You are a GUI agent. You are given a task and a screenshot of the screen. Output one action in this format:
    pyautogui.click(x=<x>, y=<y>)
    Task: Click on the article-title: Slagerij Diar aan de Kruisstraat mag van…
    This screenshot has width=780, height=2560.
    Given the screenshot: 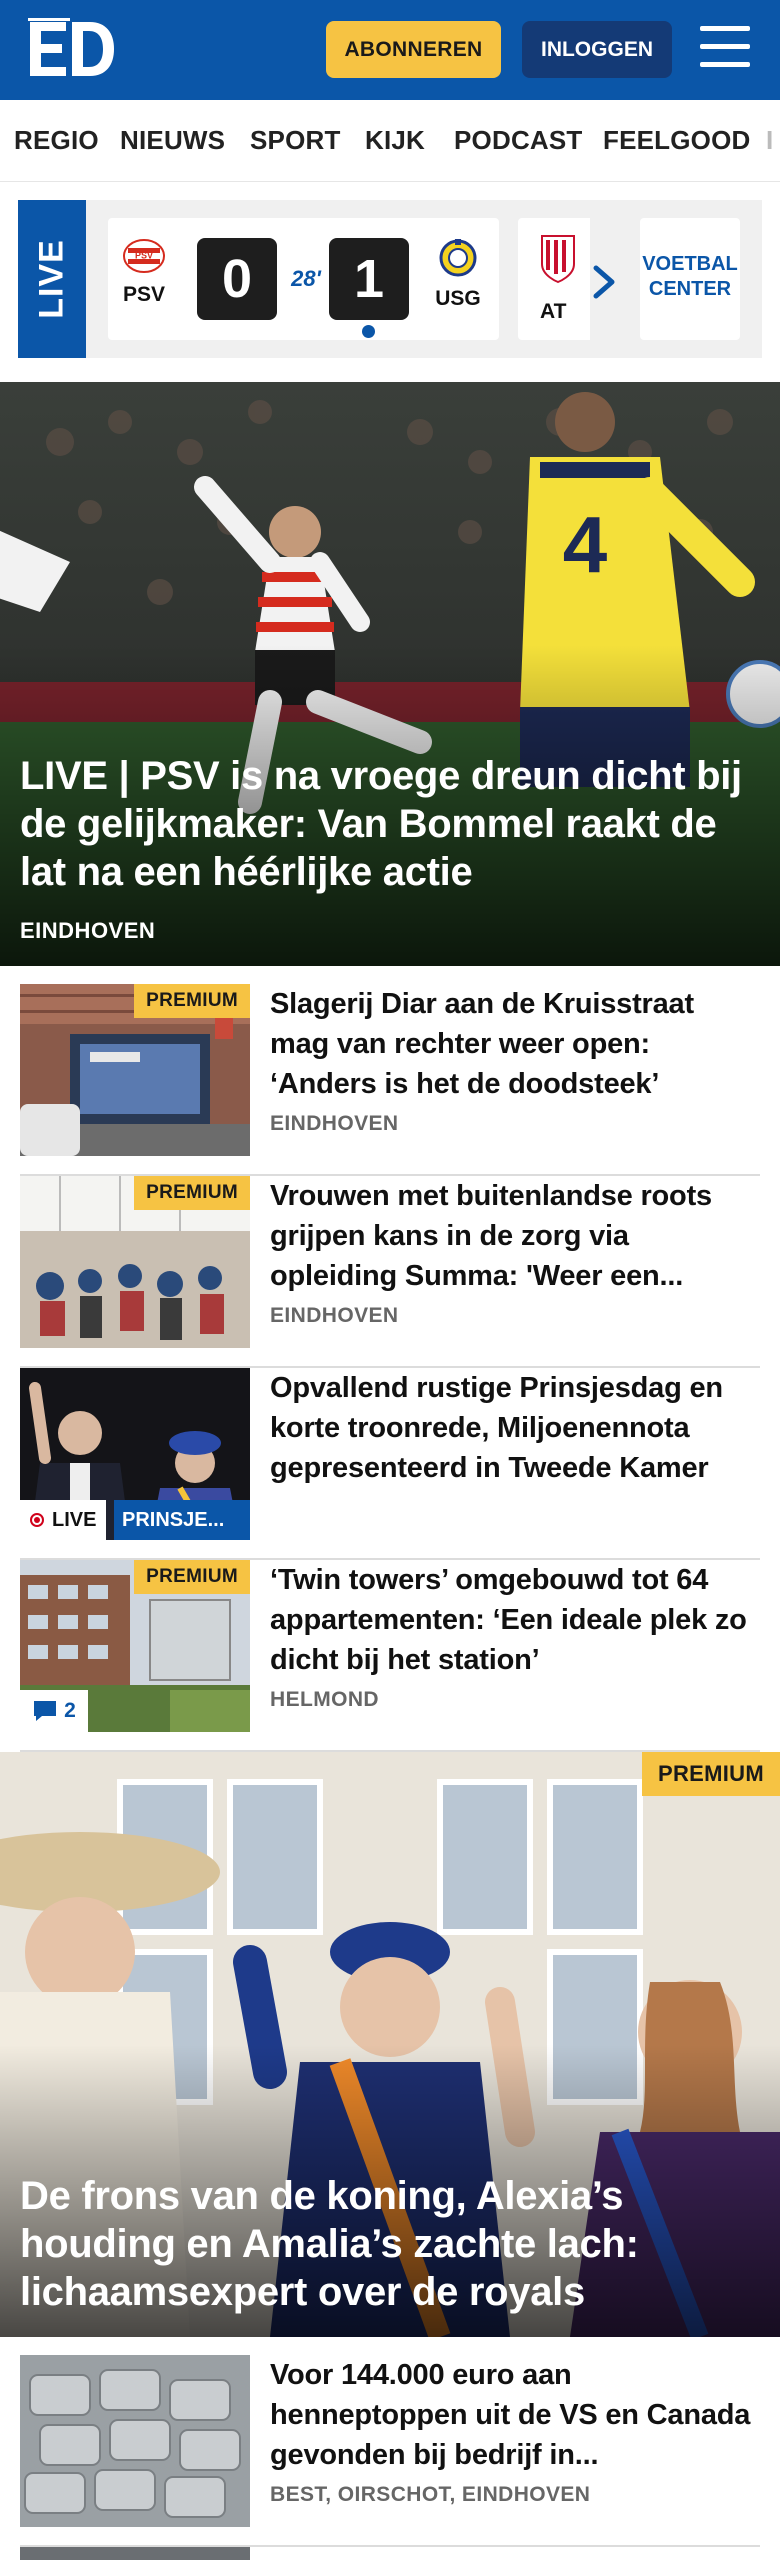 What is the action you would take?
    pyautogui.click(x=515, y=1044)
    